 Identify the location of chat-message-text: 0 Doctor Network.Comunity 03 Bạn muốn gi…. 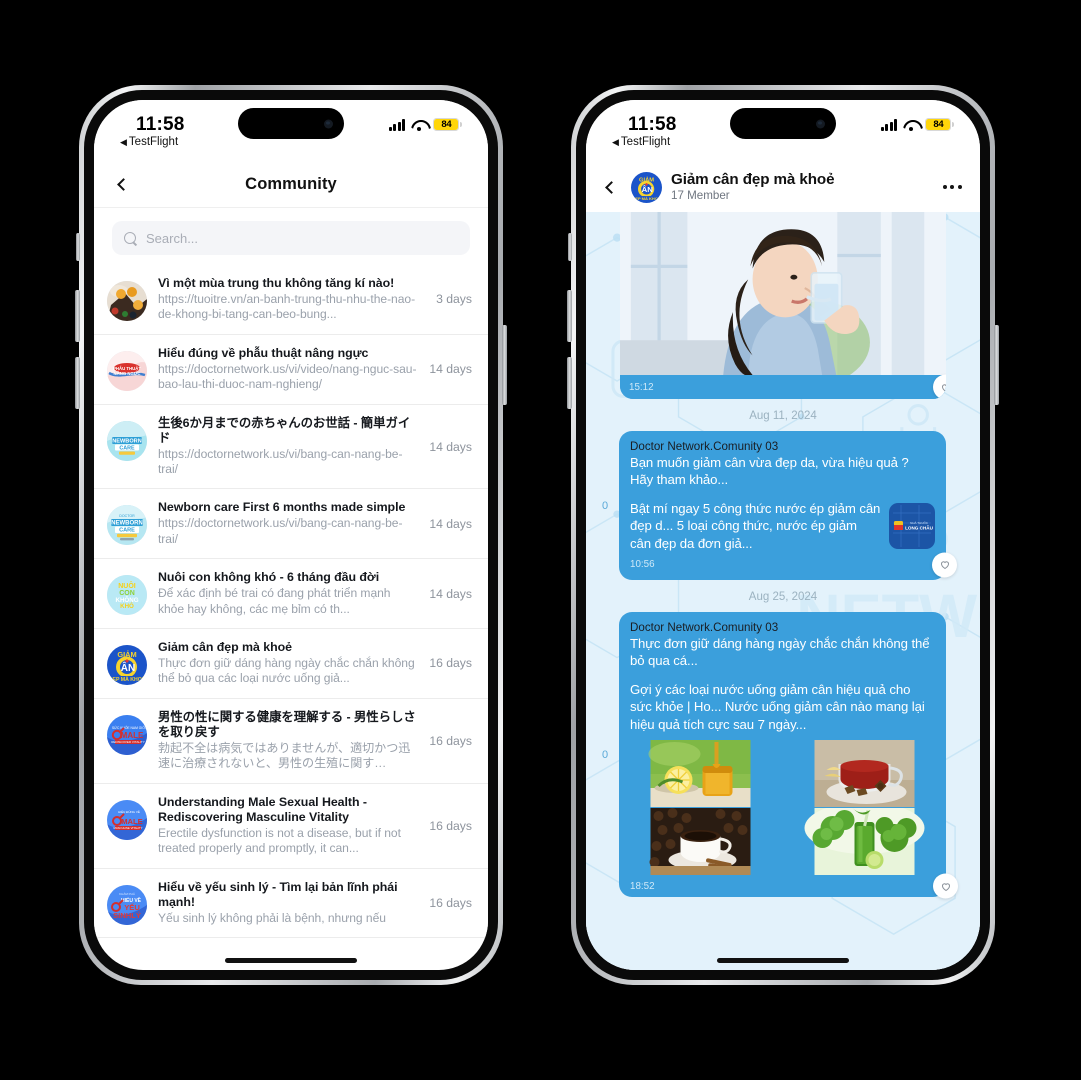
(783, 506).